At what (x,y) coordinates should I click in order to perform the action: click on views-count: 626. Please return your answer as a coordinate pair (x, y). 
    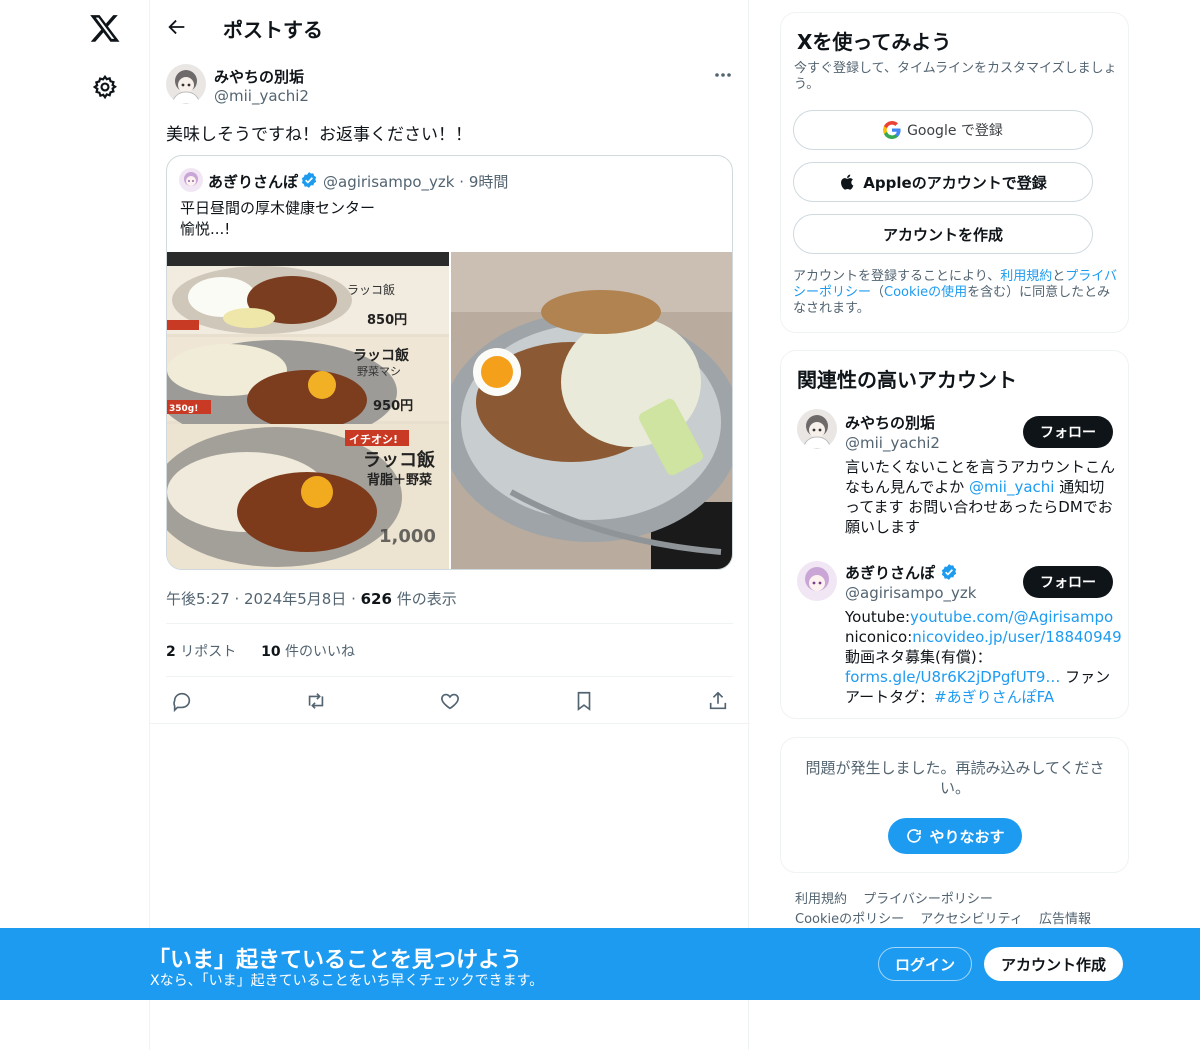
    Looking at the image, I should click on (376, 599).